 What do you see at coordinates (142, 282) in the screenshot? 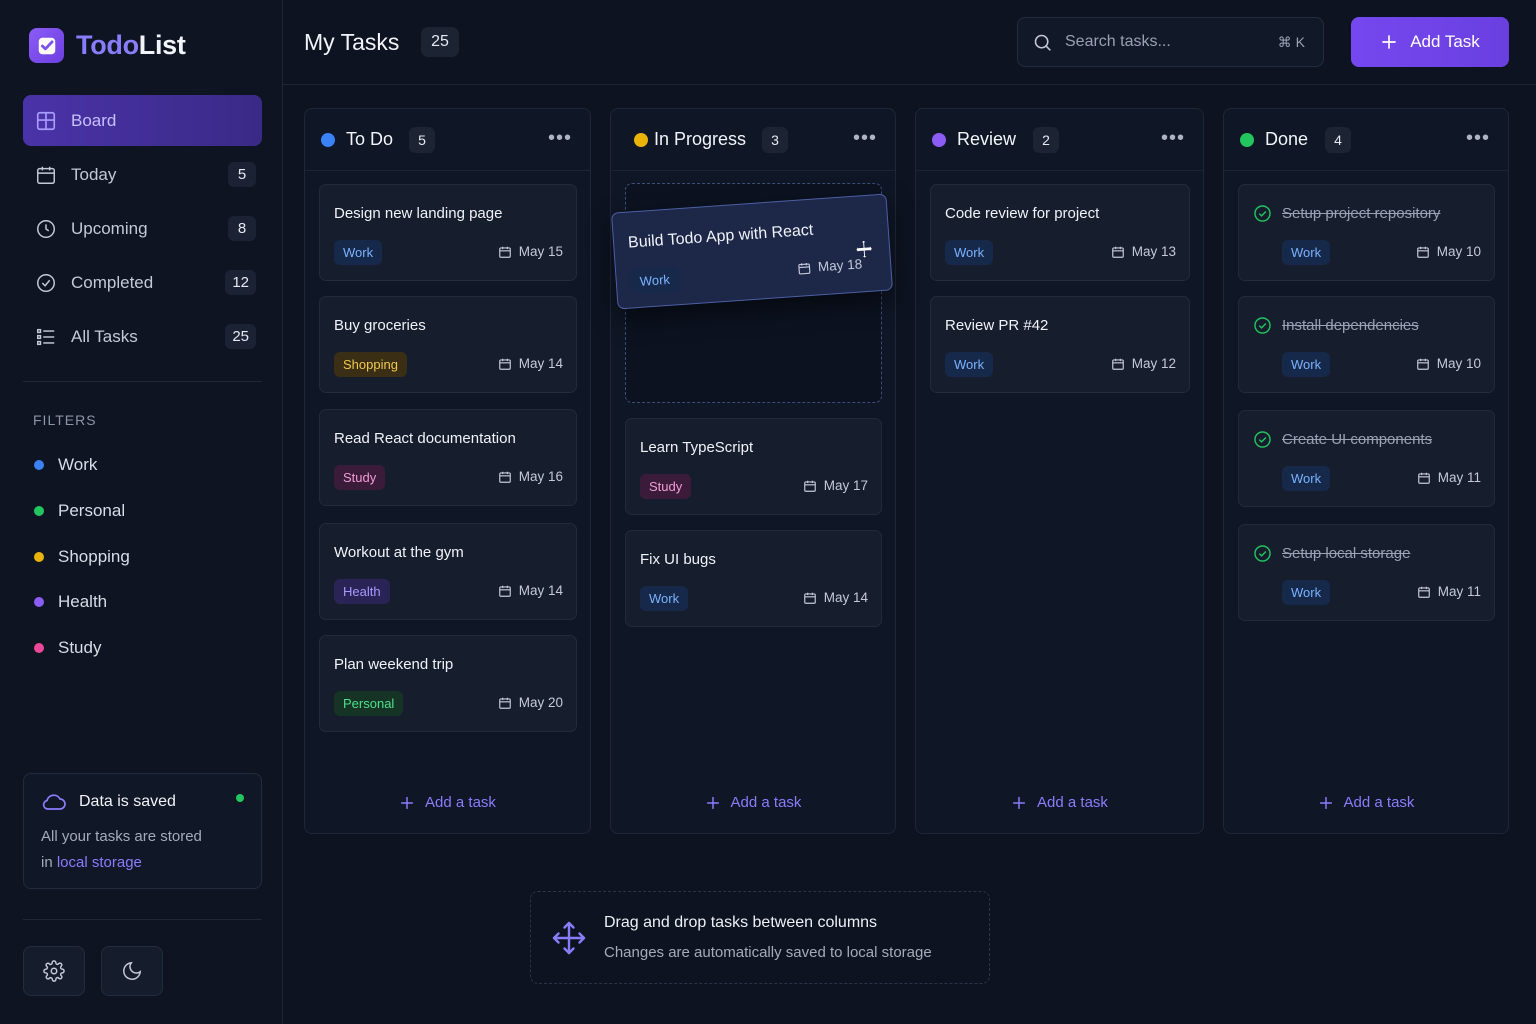
I see `sidebar-item-completed: Completed 12` at bounding box center [142, 282].